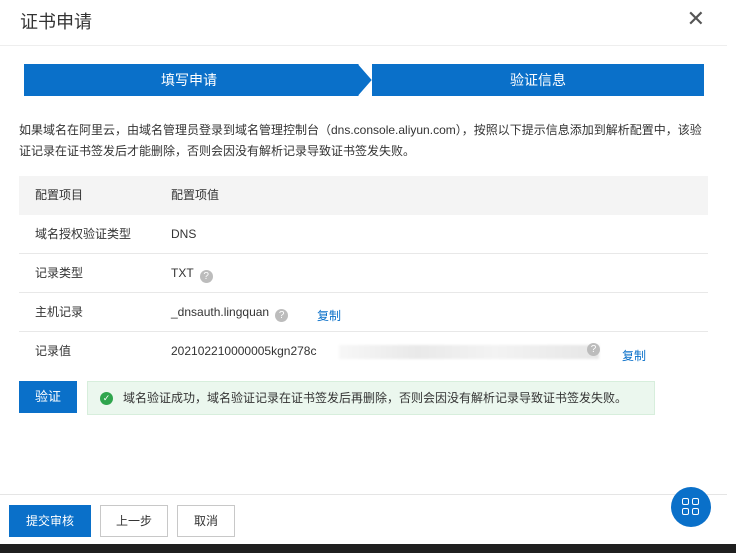  I want to click on close-icon: ✕, so click(696, 19).